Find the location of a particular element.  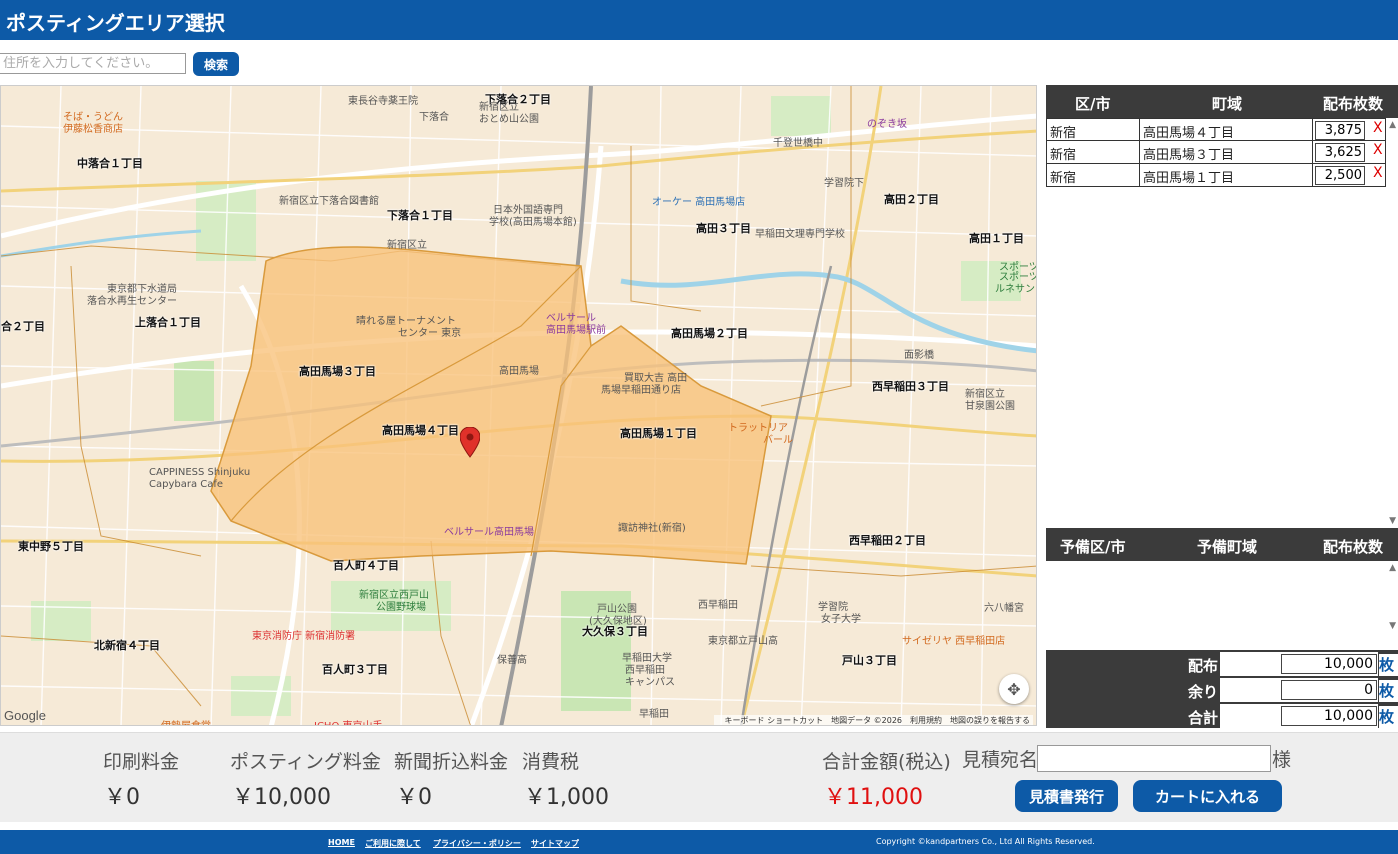

map-poi: 六八幡宮 is located at coordinates (1004, 608).